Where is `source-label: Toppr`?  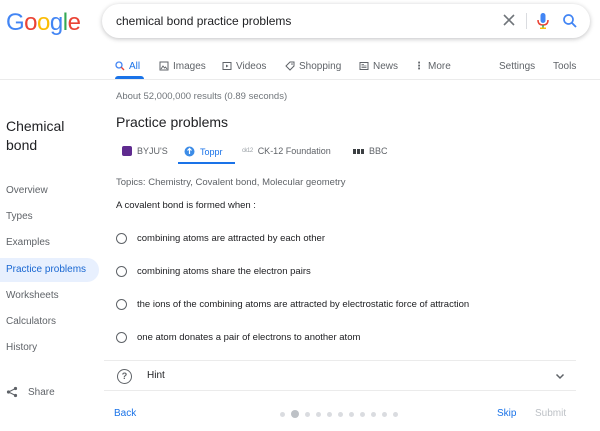
source-label: Toppr is located at coordinates (211, 151).